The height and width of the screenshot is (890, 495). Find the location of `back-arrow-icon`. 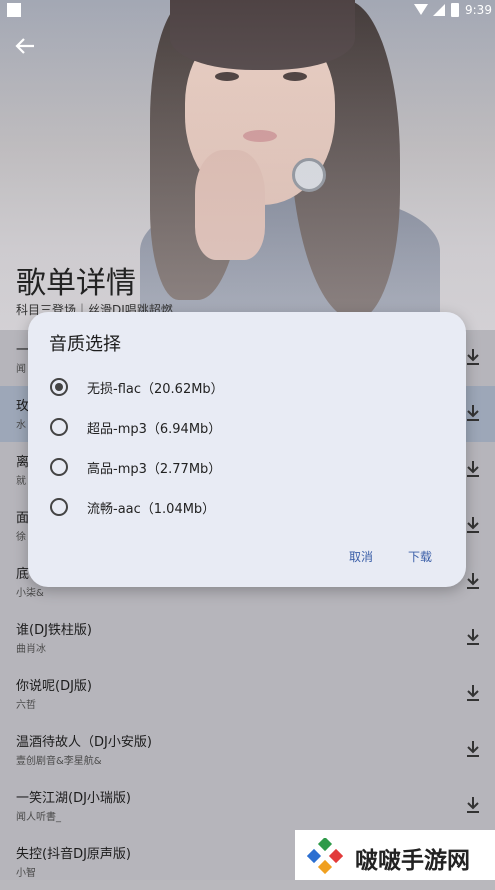

back-arrow-icon is located at coordinates (25, 46).